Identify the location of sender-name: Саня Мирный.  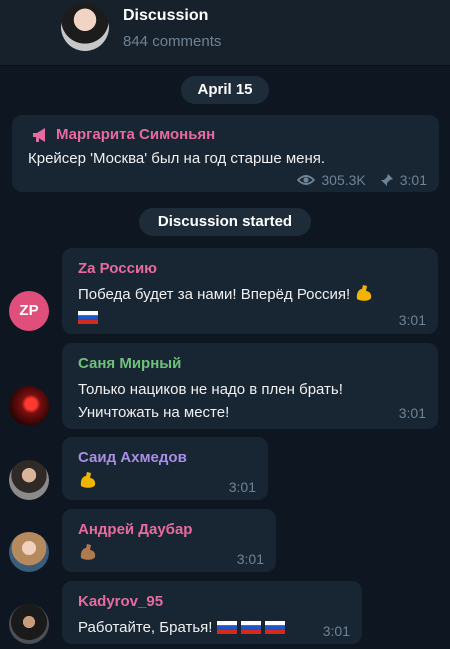
(129, 363).